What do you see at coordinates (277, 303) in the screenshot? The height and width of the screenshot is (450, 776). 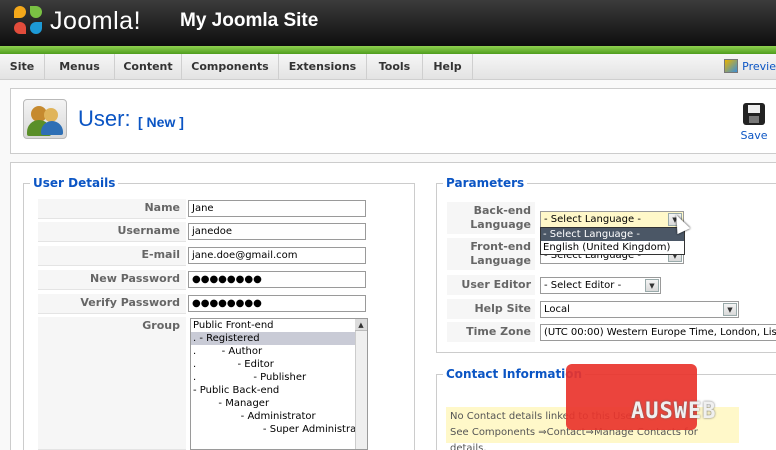 I see `verify-password-input: ●●●●●●●●` at bounding box center [277, 303].